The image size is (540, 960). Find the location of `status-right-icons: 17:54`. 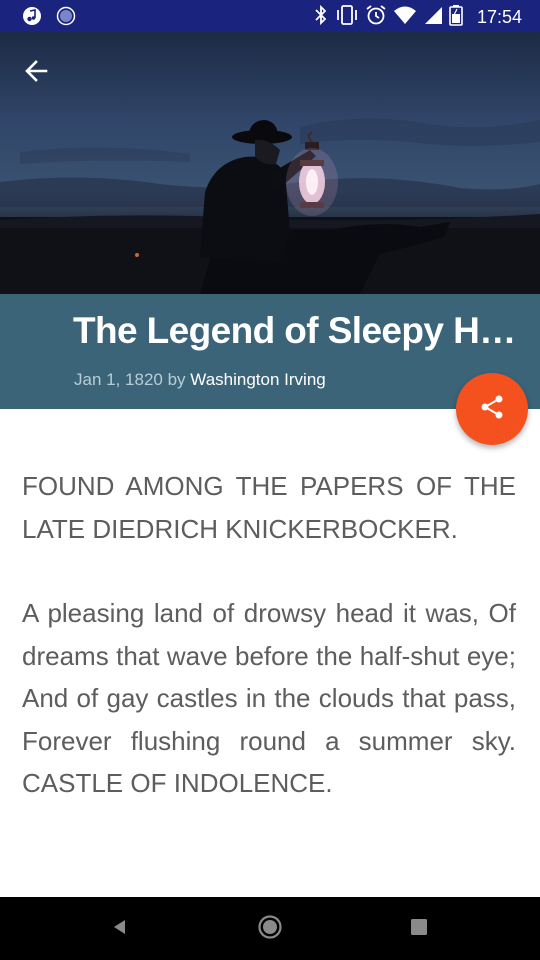

status-right-icons: 17:54 is located at coordinates (417, 17).